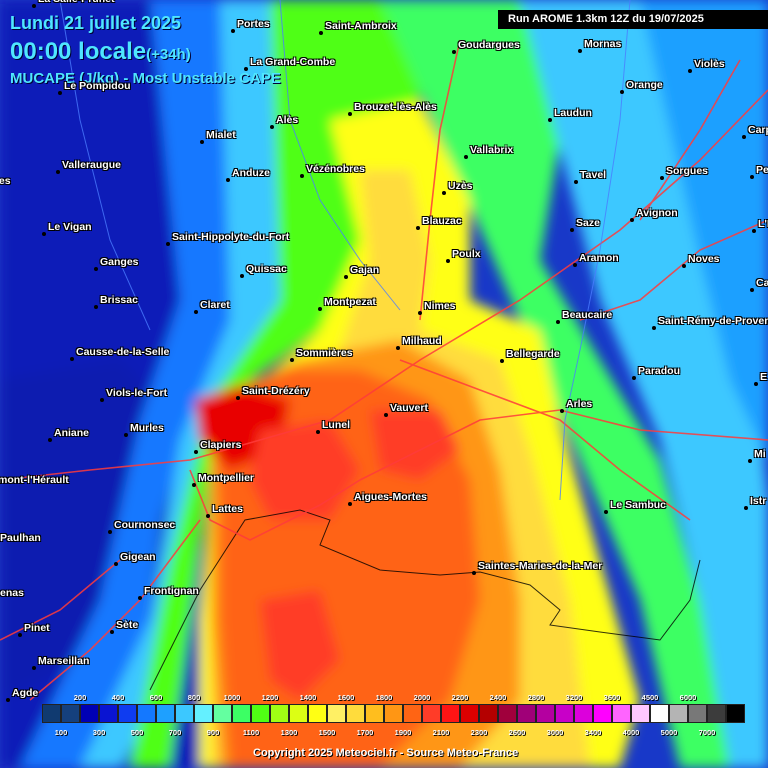 This screenshot has width=768, height=768. I want to click on city-label: Gajan, so click(365, 270).